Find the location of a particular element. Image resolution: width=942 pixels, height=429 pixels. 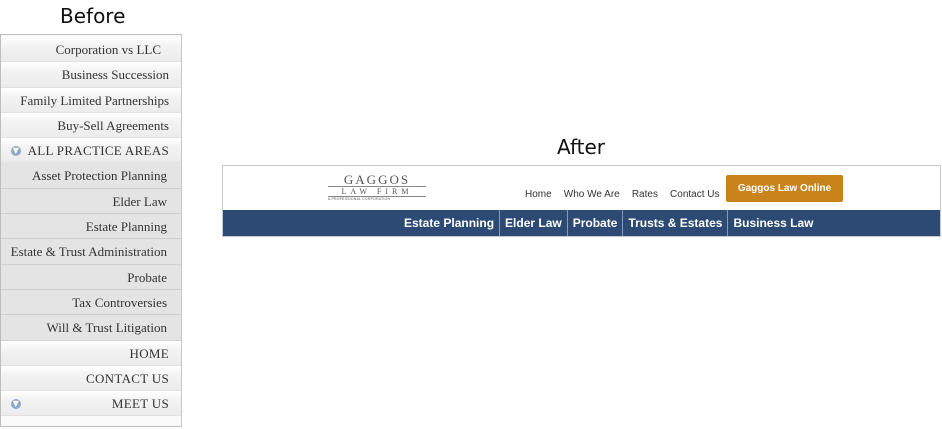

submenu-item-probate: Probate is located at coordinates (91, 277).